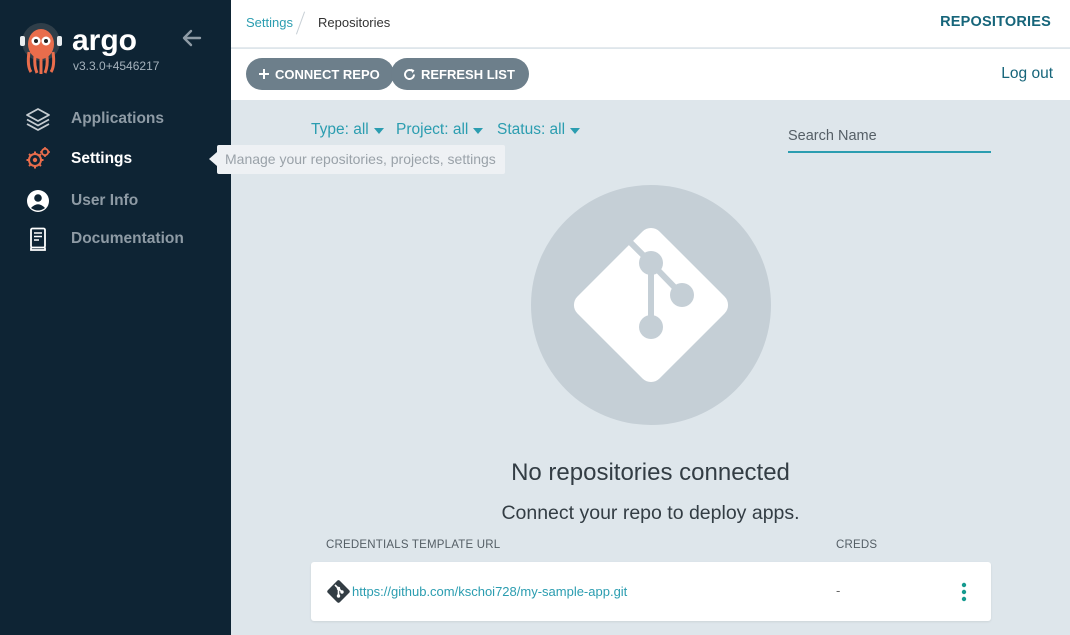  Describe the element at coordinates (105, 200) in the screenshot. I see `sidebar-item-label: User Info` at that location.